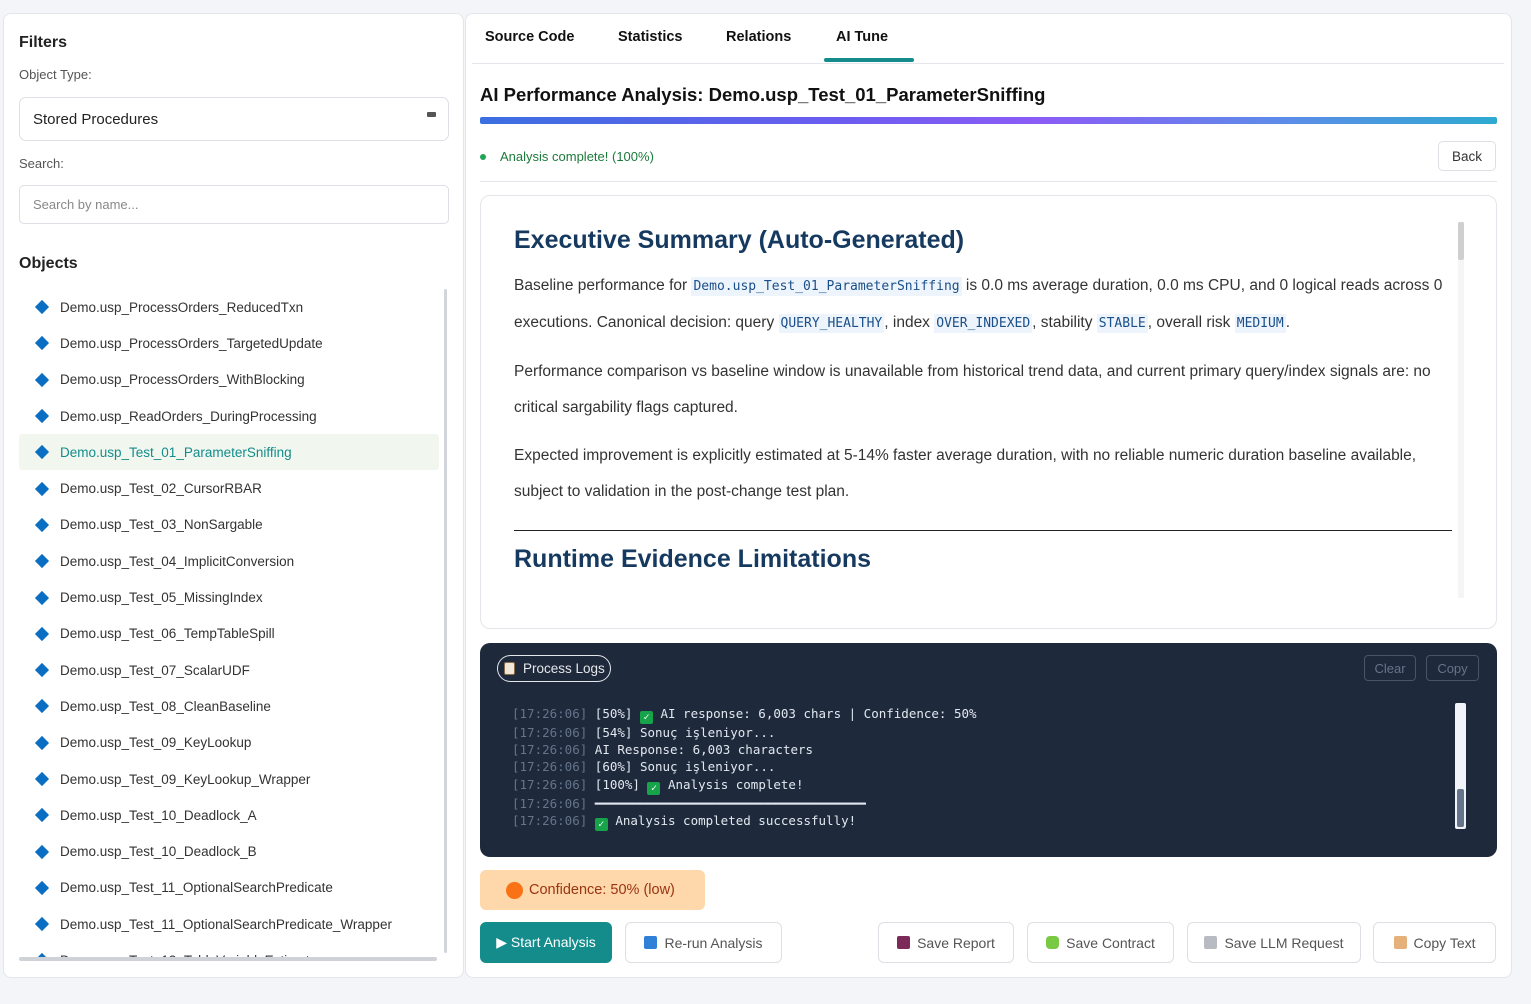 The image size is (1531, 1004). What do you see at coordinates (155, 670) in the screenshot?
I see `object-name: Demo.usp_Test_07_ScalarUDF` at bounding box center [155, 670].